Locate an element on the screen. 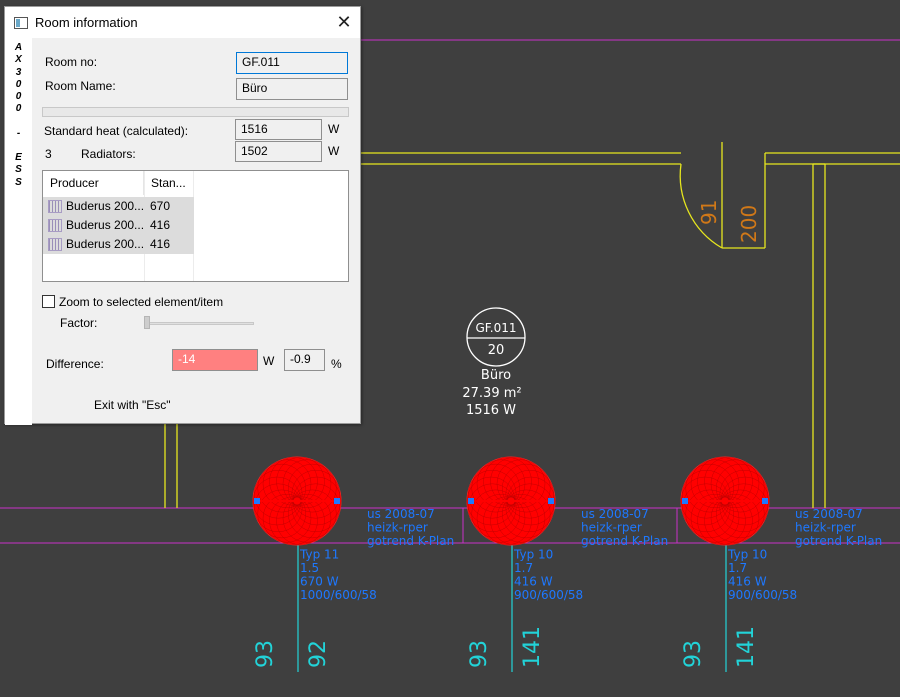  column-header-producer: Producer is located at coordinates (93, 183).